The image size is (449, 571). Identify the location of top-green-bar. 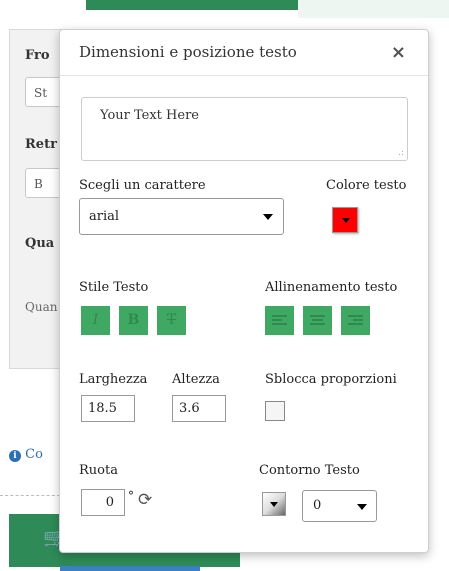
(192, 5).